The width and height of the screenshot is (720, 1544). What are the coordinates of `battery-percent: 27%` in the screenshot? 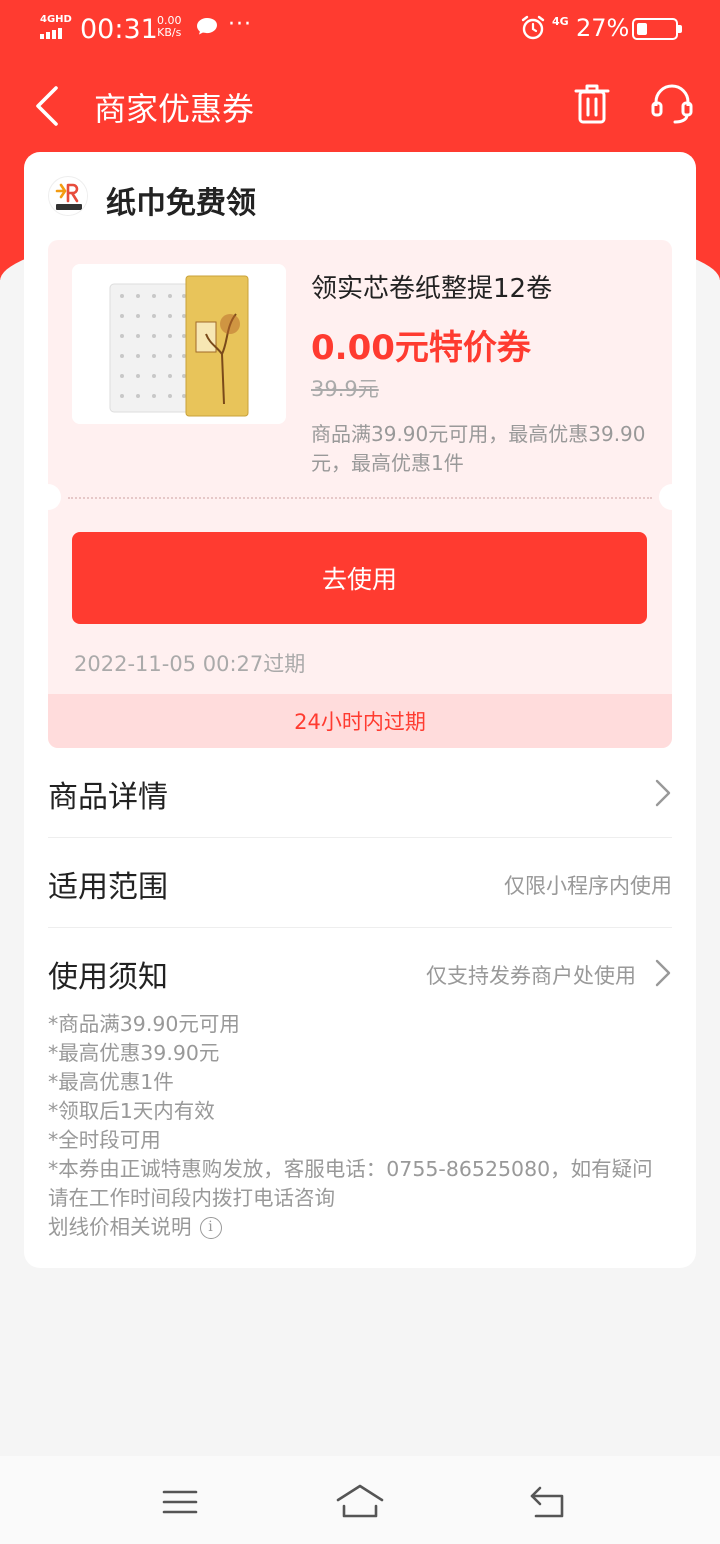 It's located at (603, 28).